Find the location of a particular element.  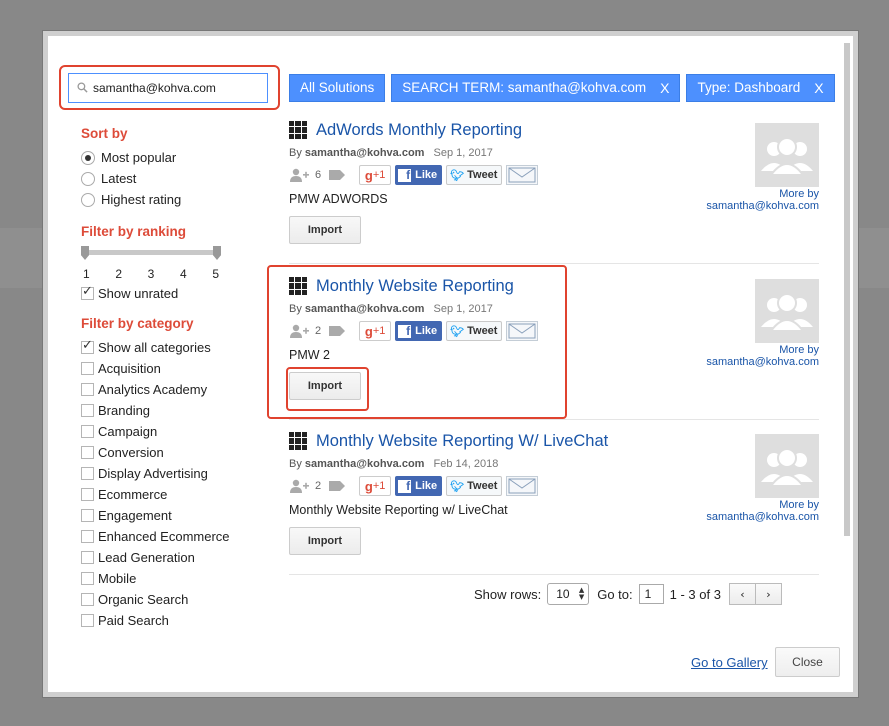

ranking-ticks: 1 2 3 4 5 is located at coordinates (151, 274).